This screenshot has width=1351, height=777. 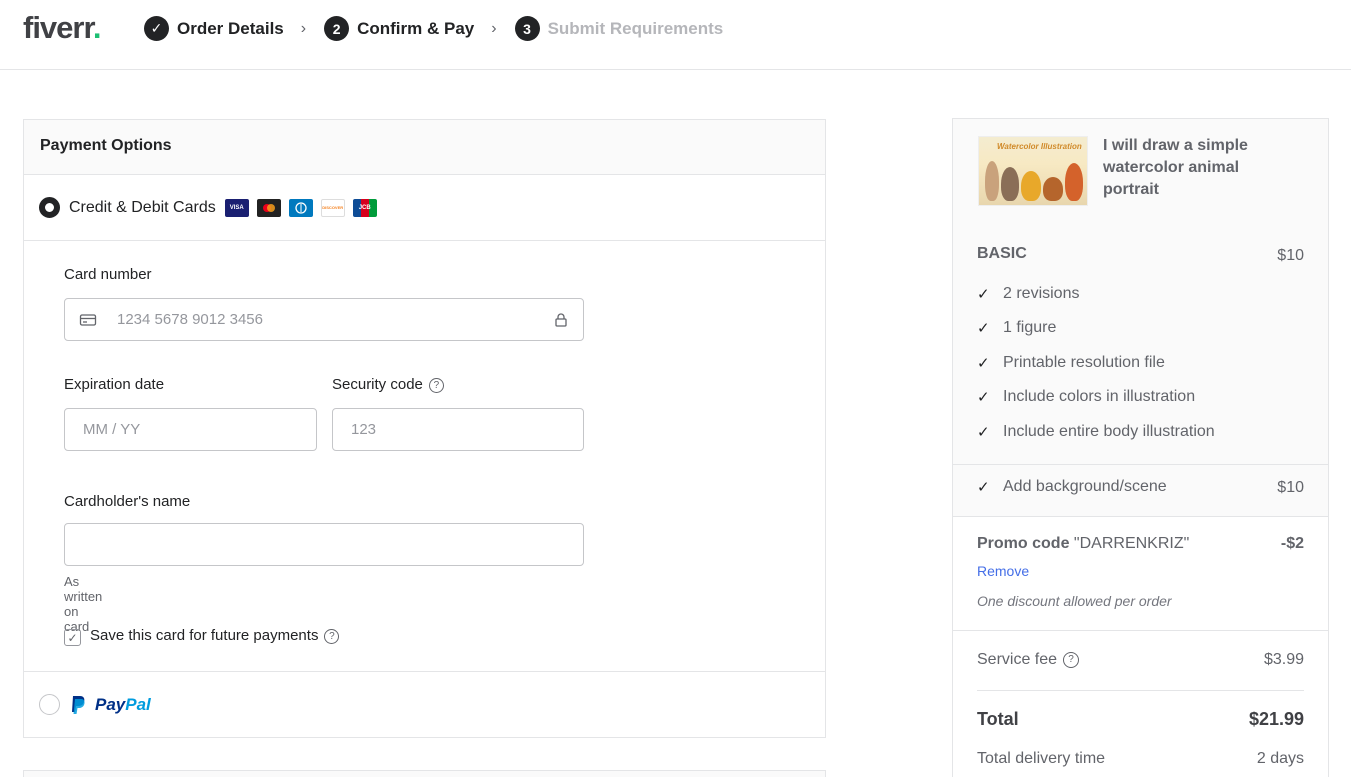 I want to click on promo-note: One discount allowed per order, so click(x=1074, y=601).